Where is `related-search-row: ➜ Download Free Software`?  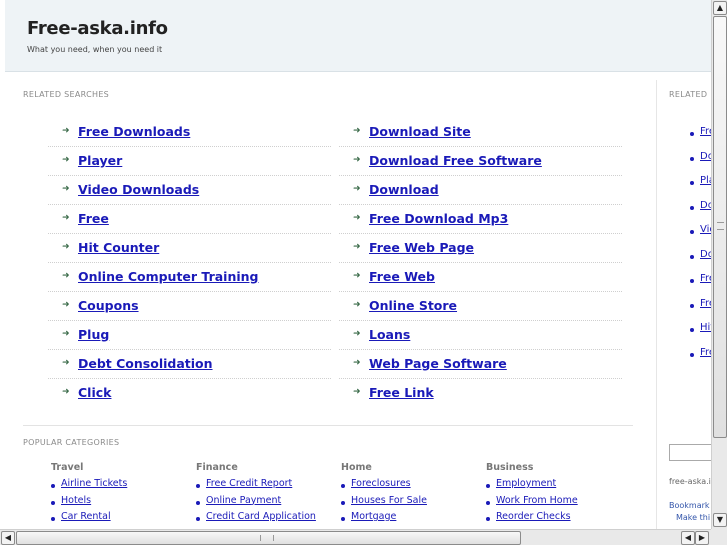 related-search-row: ➜ Download Free Software is located at coordinates (480, 161).